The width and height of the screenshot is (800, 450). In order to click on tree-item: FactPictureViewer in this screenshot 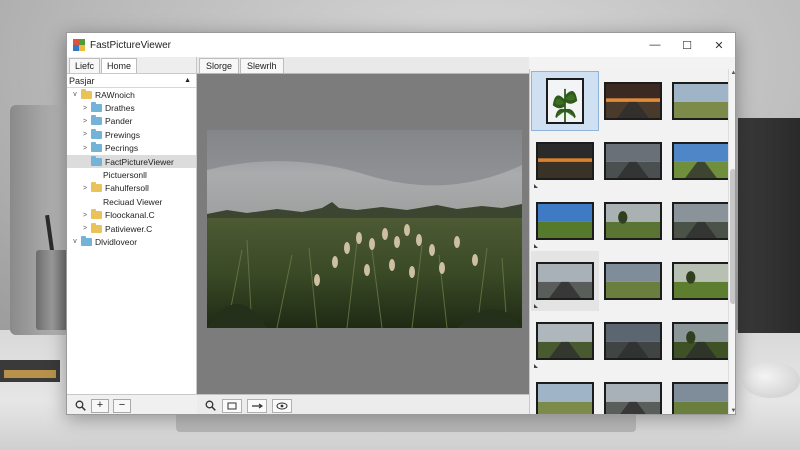, I will do `click(131, 161)`.